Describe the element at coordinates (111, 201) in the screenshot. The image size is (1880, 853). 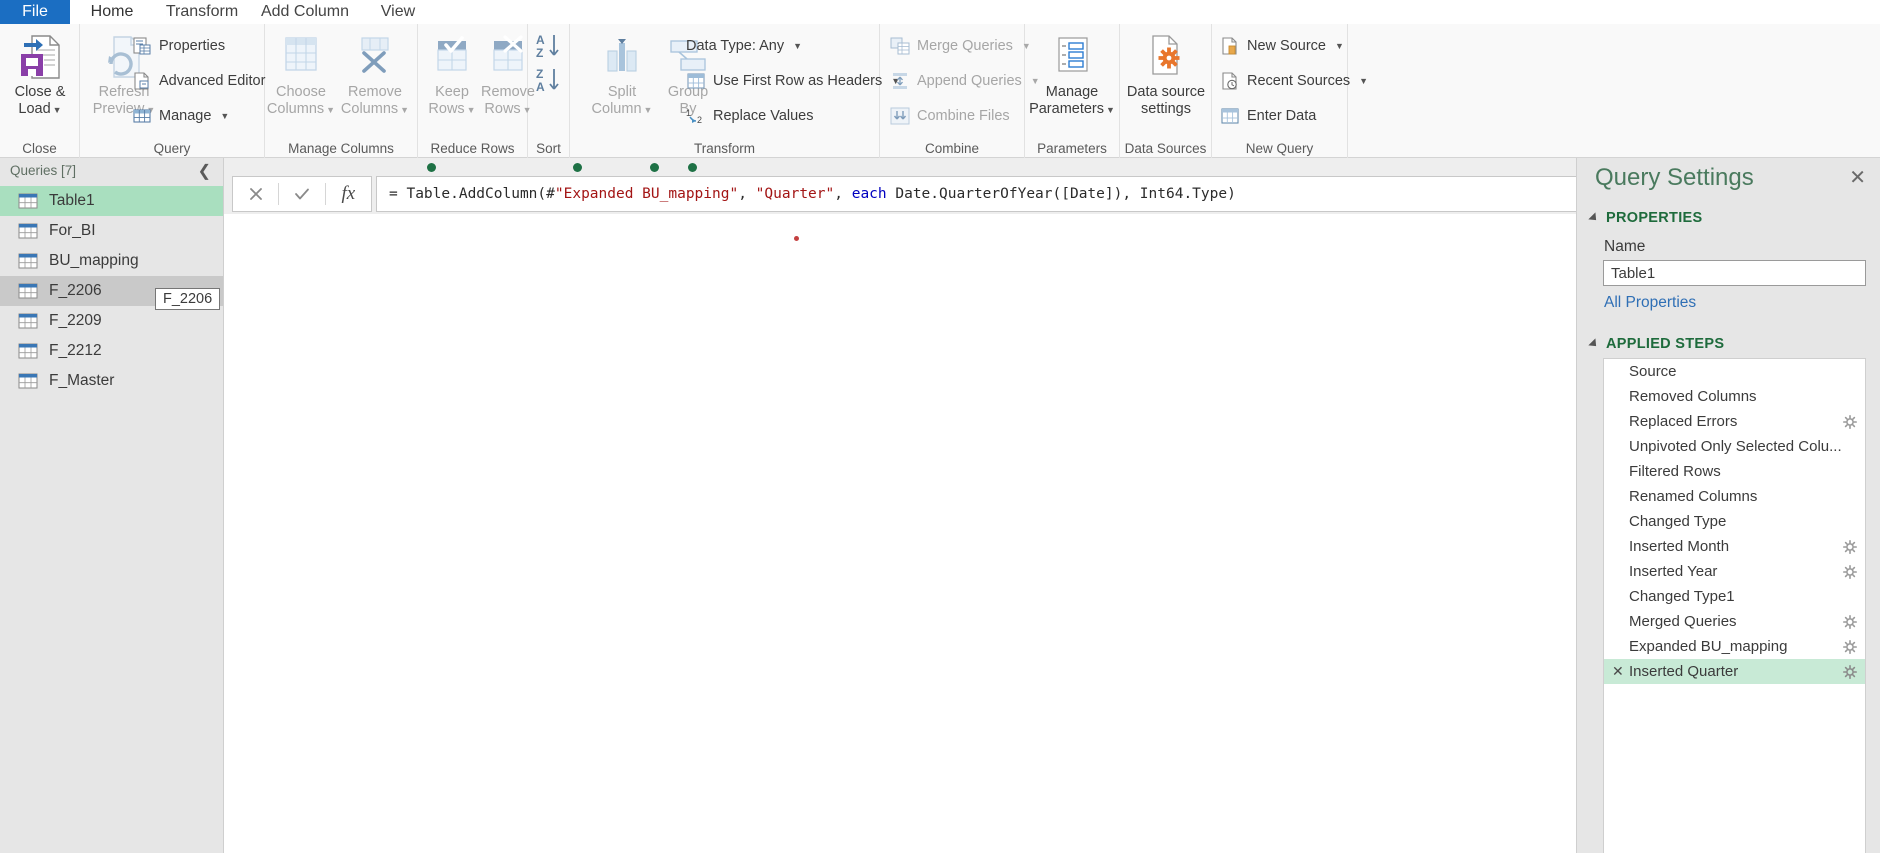
I see `query-item-table1: Table1` at that location.